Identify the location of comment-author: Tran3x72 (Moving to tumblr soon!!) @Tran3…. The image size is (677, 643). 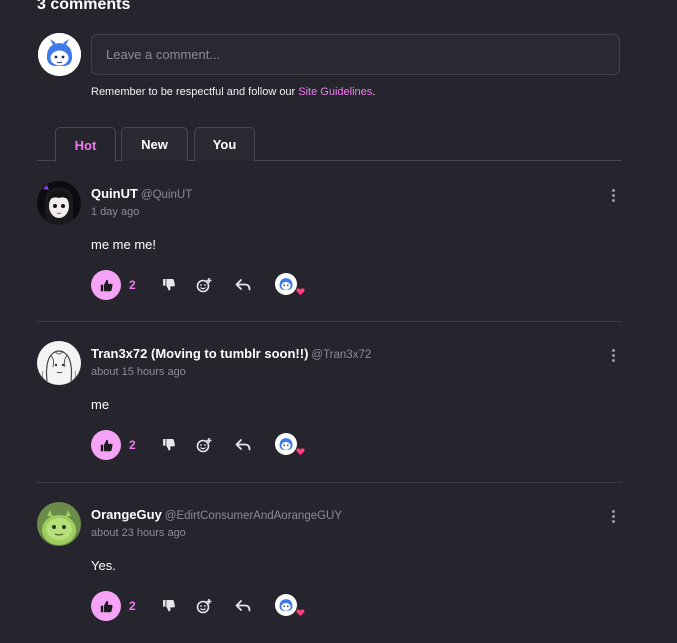
(231, 353).